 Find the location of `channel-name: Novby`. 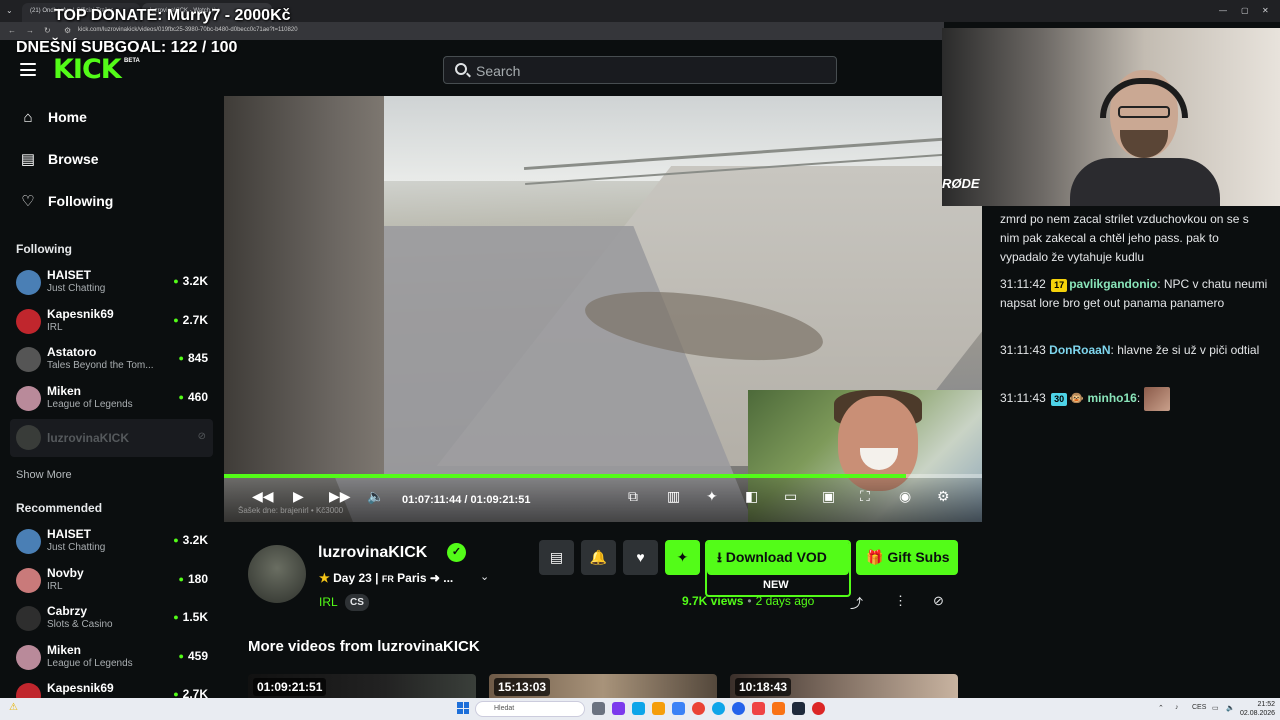

channel-name: Novby is located at coordinates (65, 573).